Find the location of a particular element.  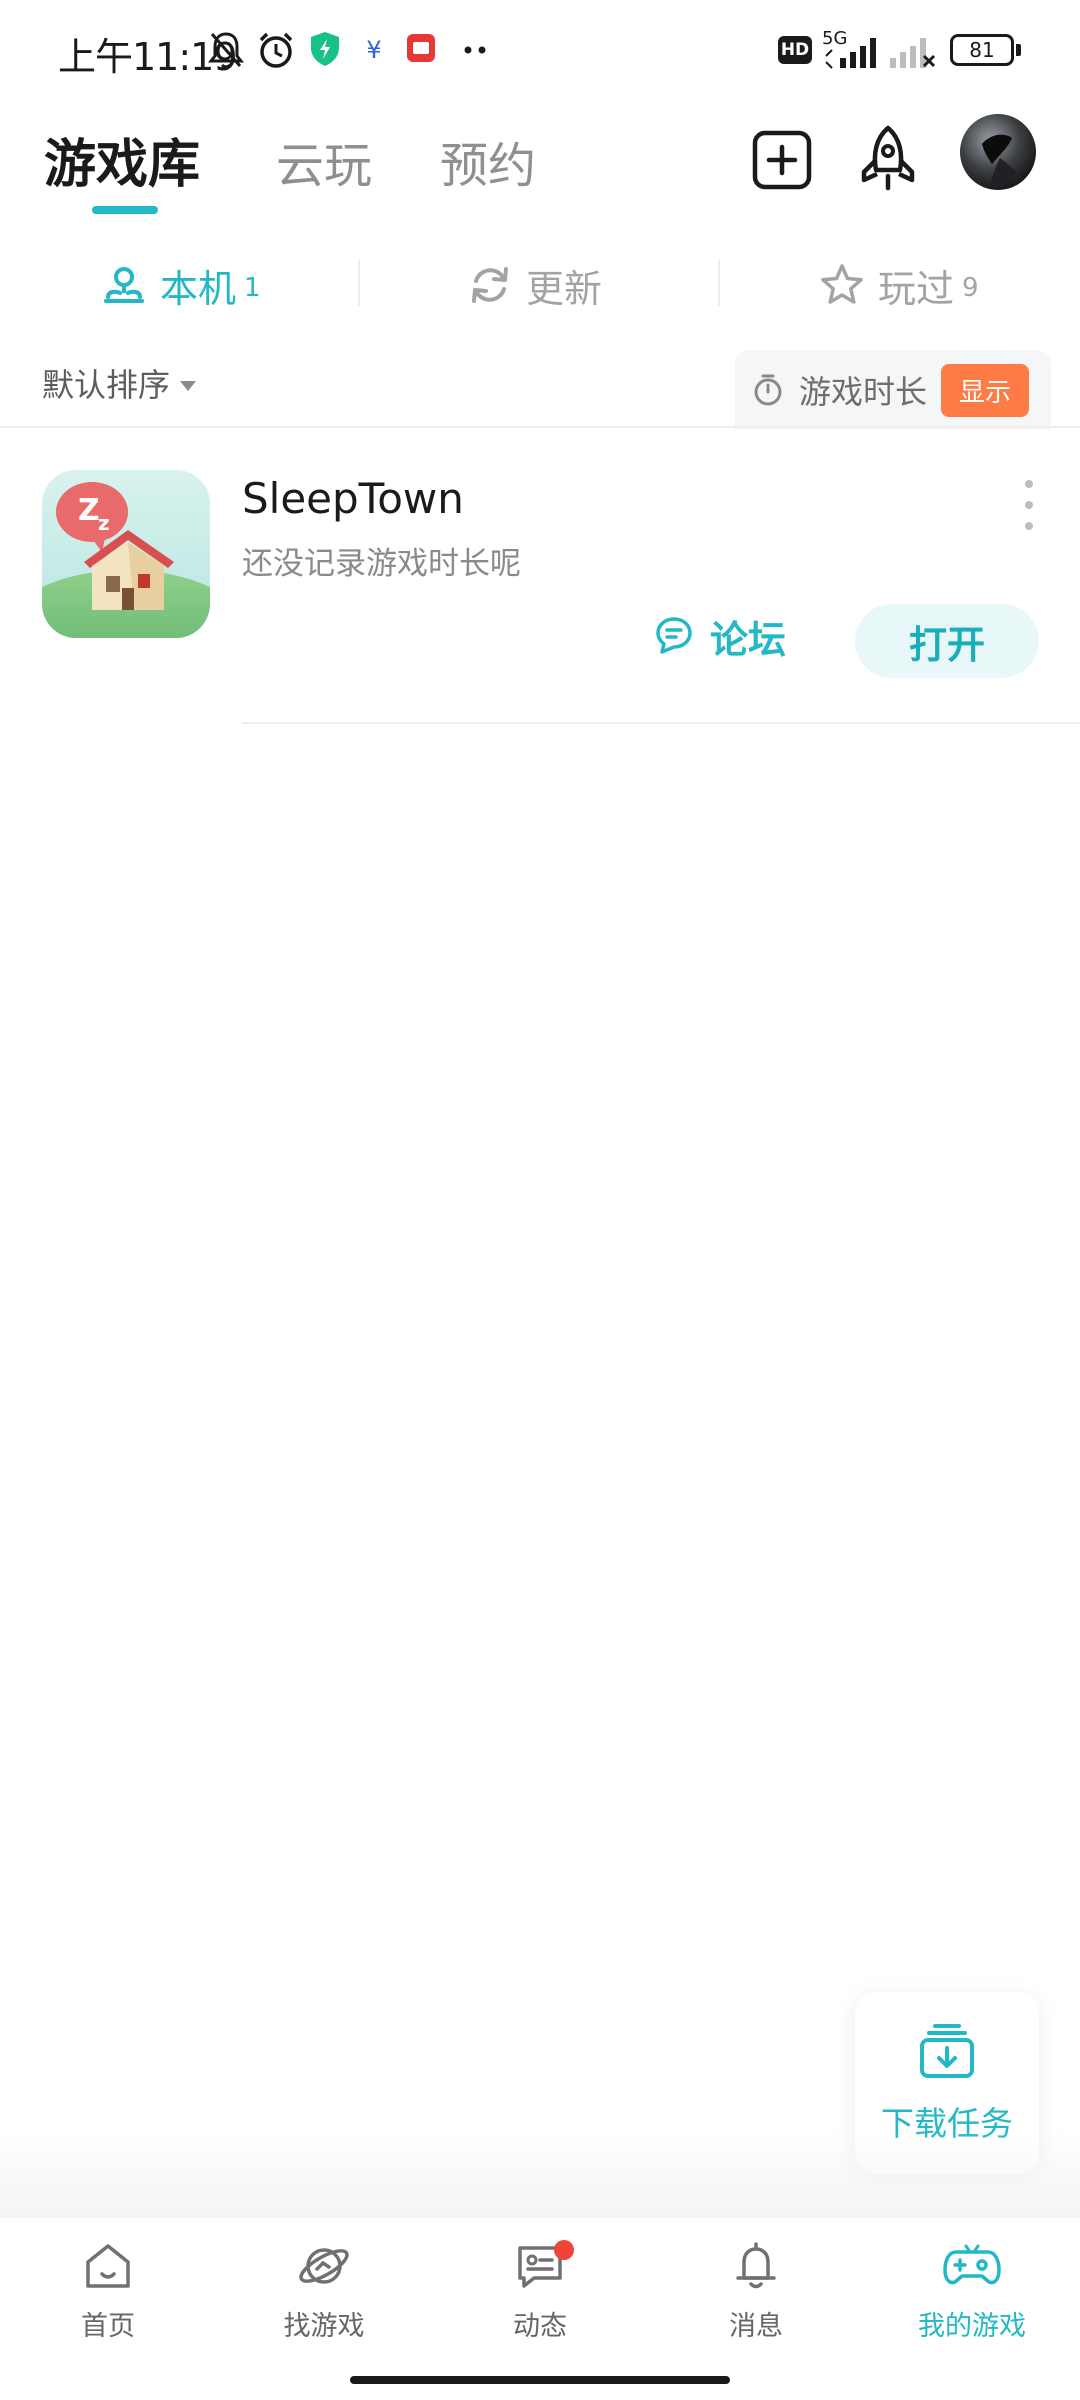

nav-messages-label: 消息 is located at coordinates (756, 2326).